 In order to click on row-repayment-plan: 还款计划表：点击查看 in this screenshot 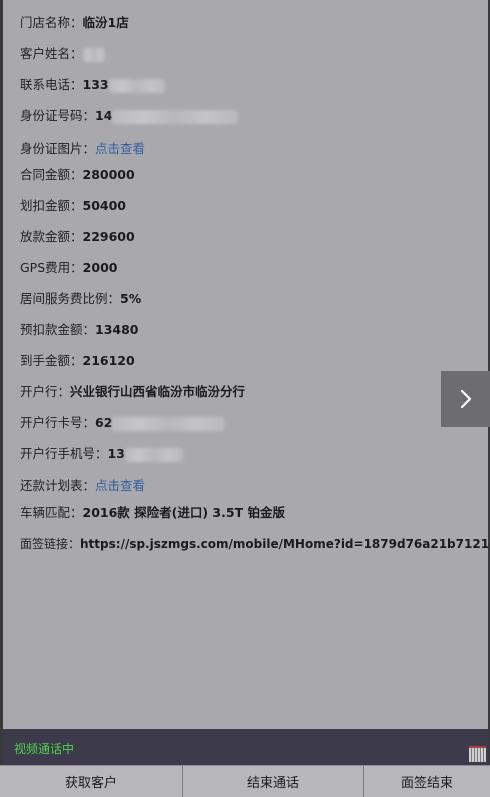, I will do `click(82, 486)`.